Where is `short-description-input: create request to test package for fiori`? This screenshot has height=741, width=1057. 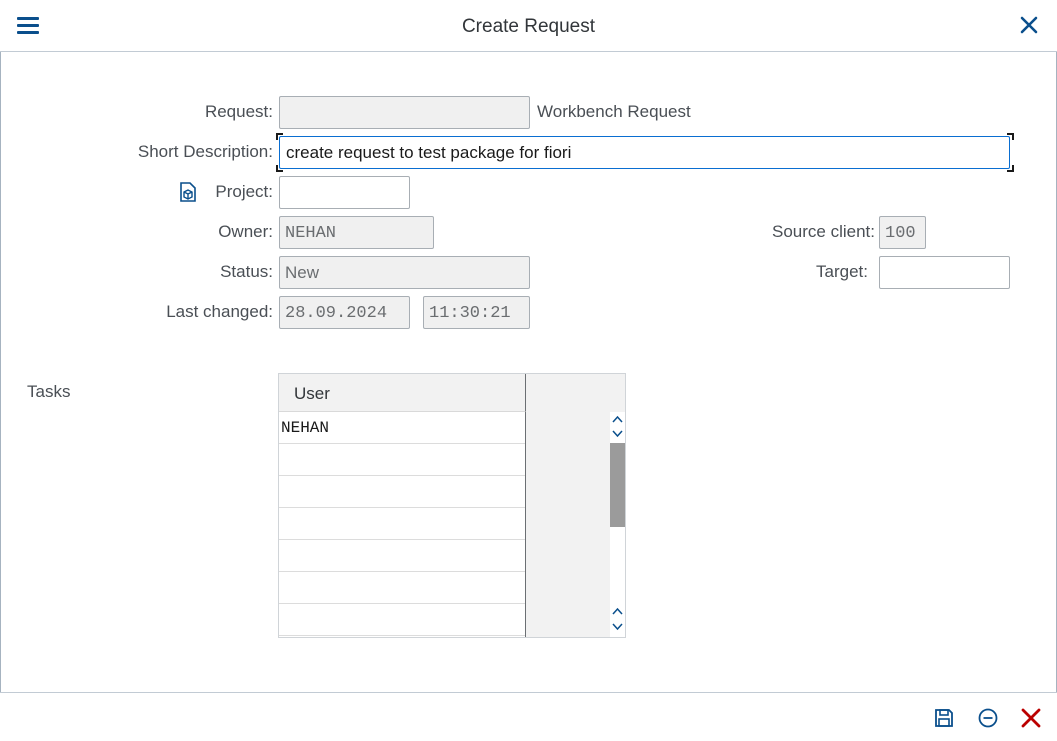
short-description-input: create request to test package for fiori is located at coordinates (644, 152).